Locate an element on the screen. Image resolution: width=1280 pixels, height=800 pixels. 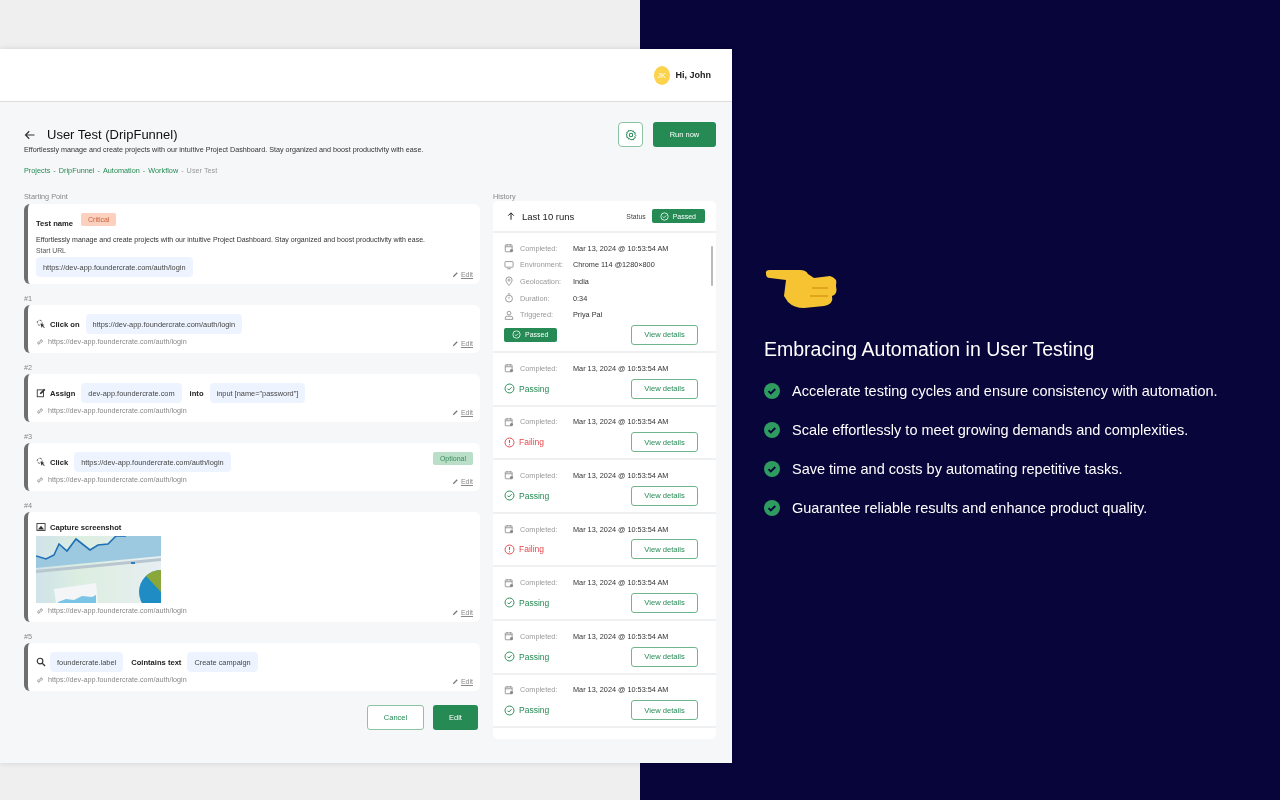
user-icon is located at coordinates (509, 314).